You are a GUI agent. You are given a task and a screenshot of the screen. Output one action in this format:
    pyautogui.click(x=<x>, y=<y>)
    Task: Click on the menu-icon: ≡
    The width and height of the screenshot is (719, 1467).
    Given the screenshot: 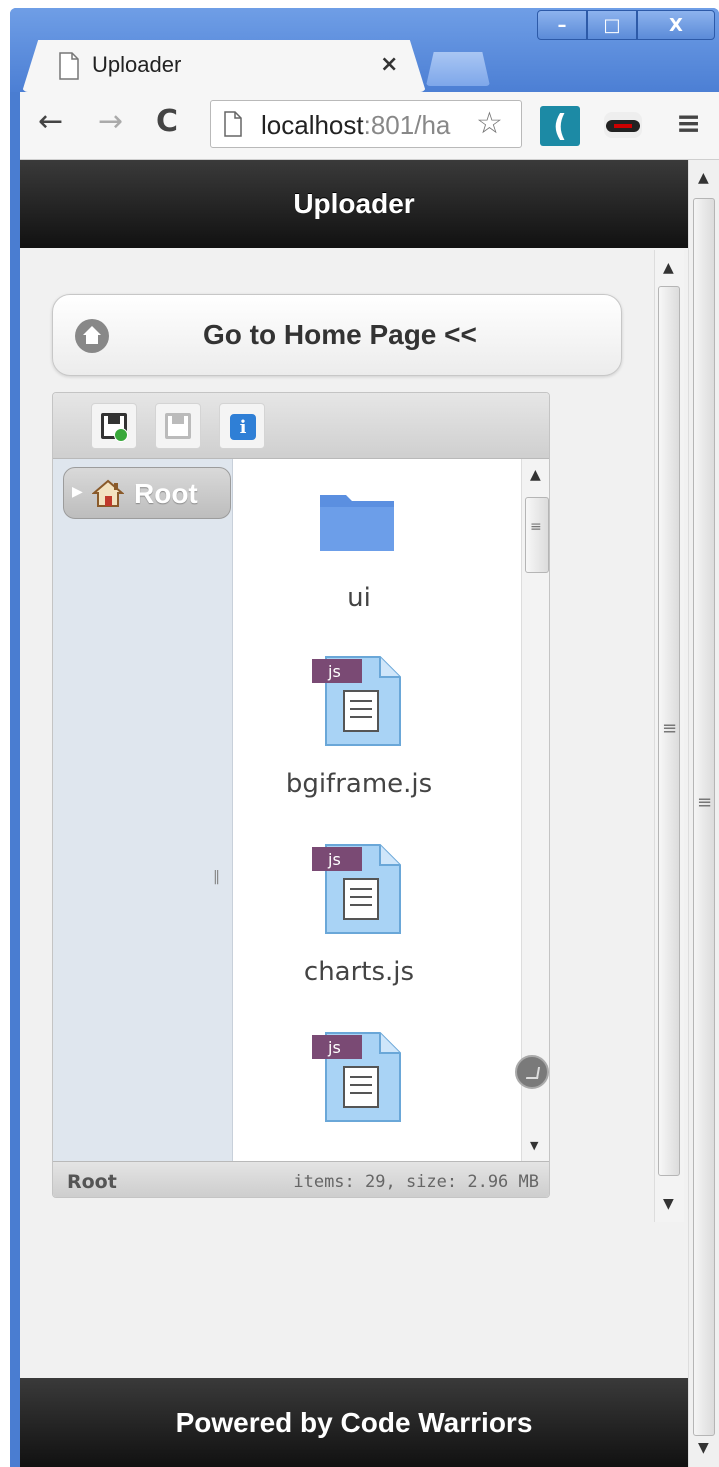 What is the action you would take?
    pyautogui.click(x=688, y=123)
    